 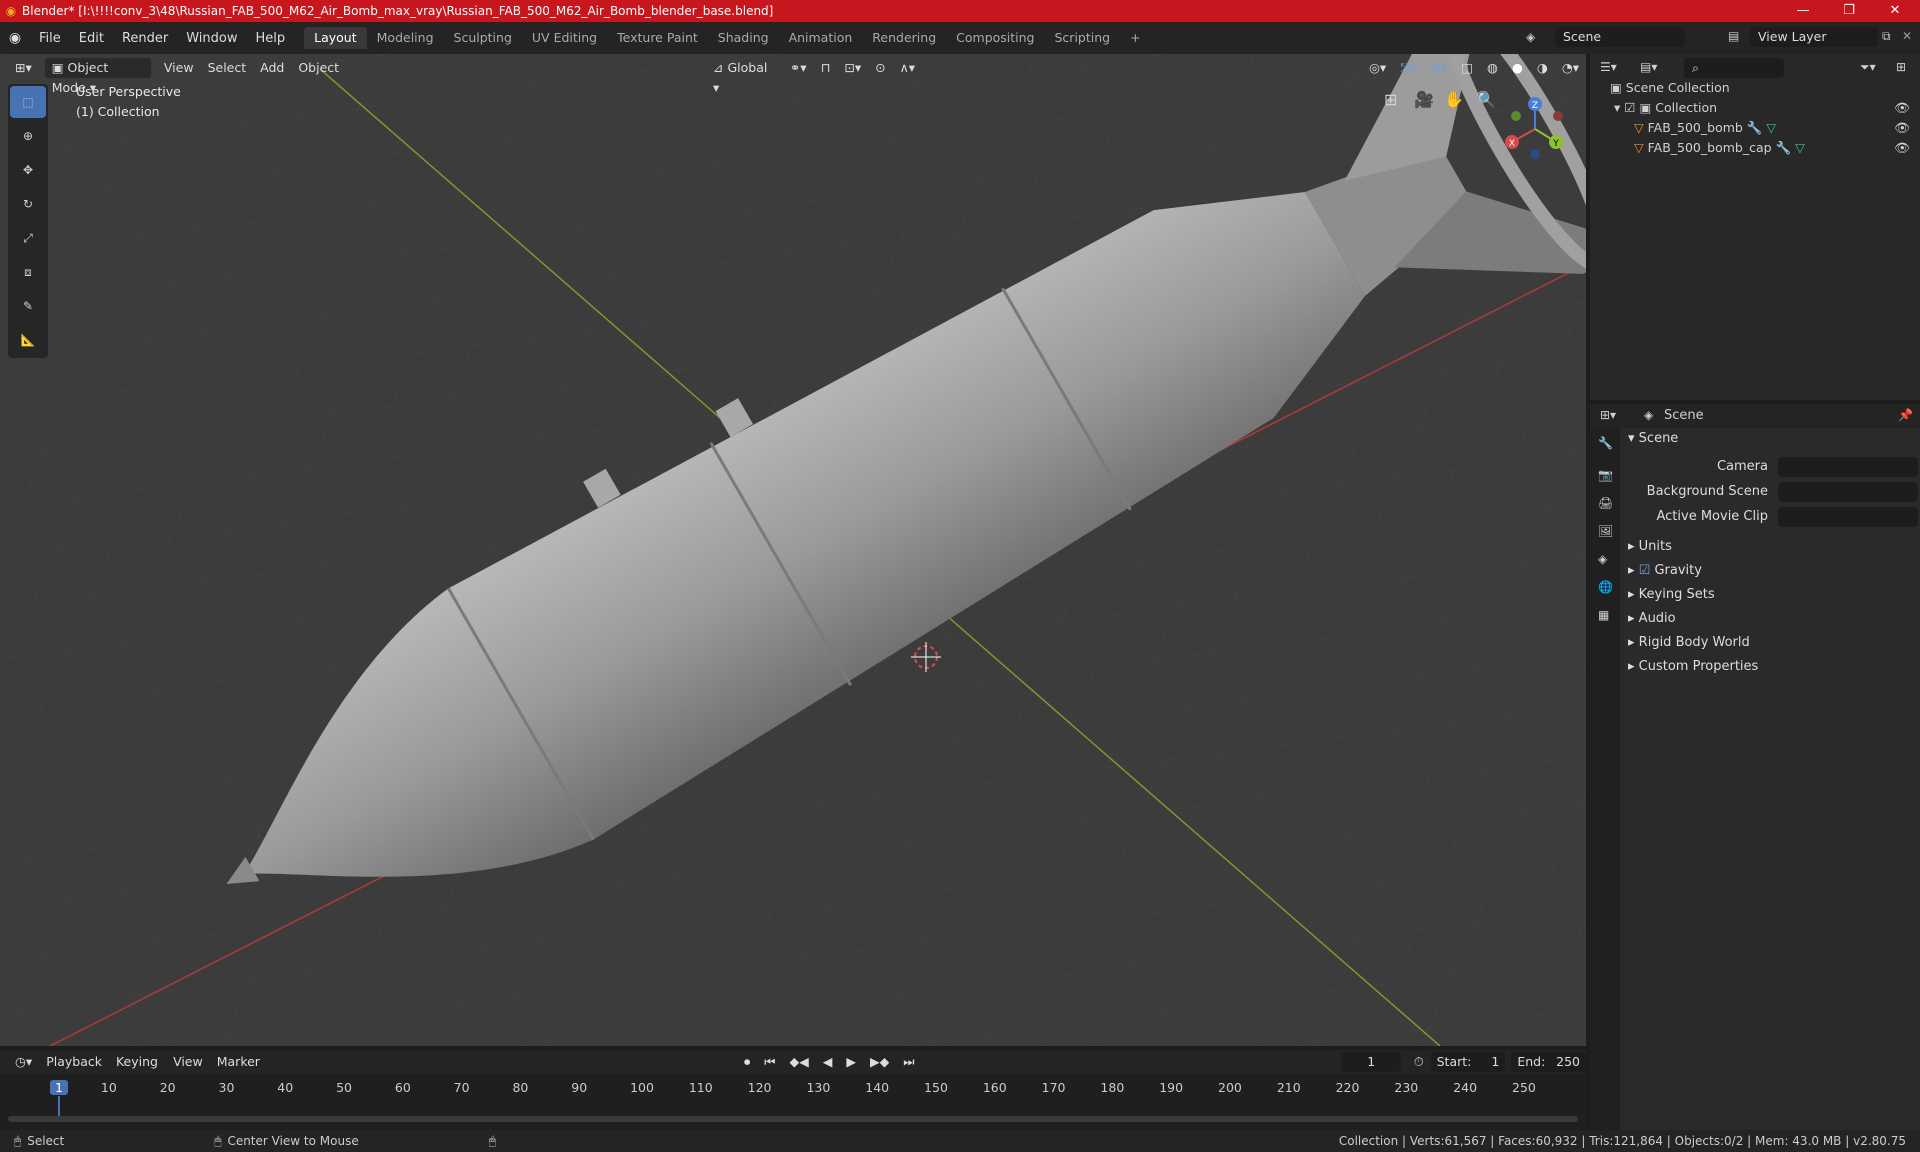 What do you see at coordinates (1774, 643) in the screenshot?
I see `panel-rigid-body-world: ▸ Rigid Body World` at bounding box center [1774, 643].